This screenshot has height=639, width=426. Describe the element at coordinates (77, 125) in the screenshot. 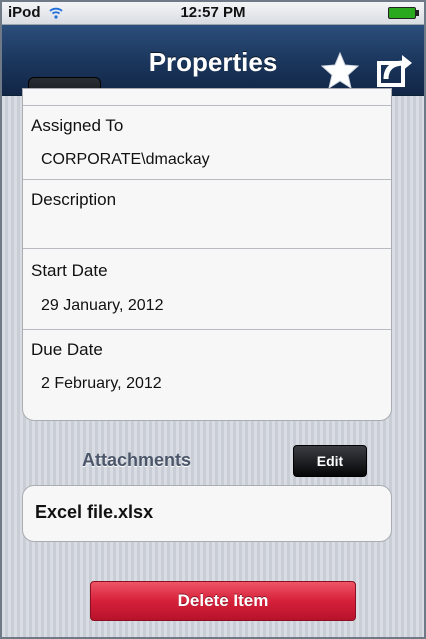

I see `property-label: Assigned To` at that location.